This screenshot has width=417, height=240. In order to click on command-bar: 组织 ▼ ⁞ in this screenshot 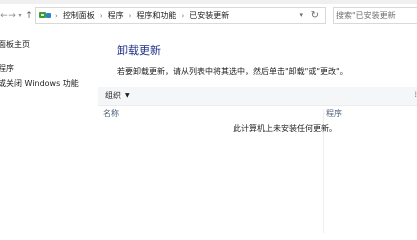, I will do `click(257, 96)`.